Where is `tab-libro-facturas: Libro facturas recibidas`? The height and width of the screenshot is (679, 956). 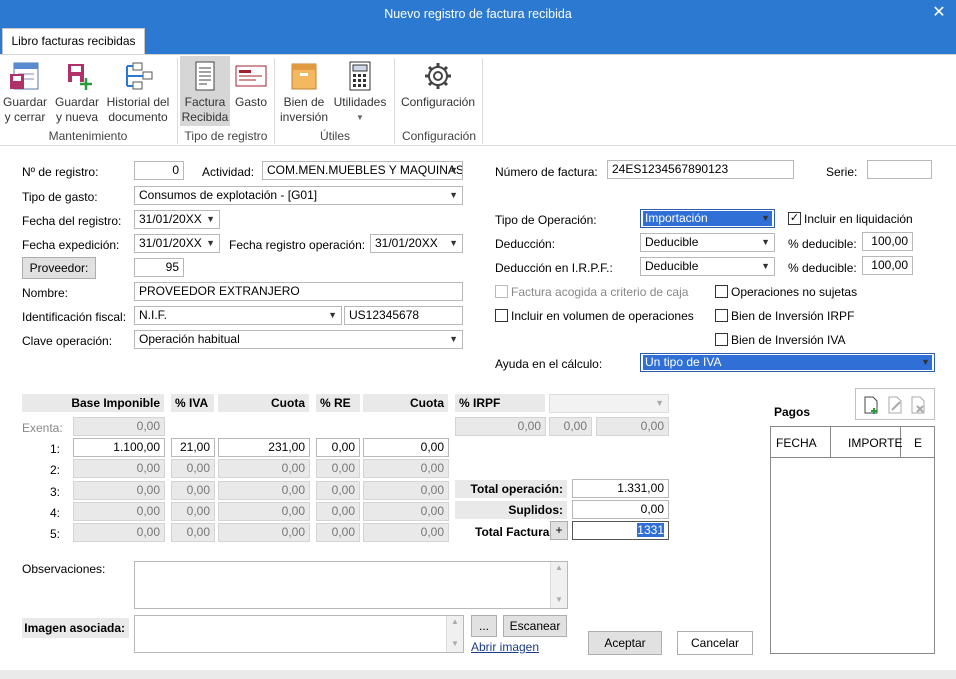
tab-libro-facturas: Libro facturas recibidas is located at coordinates (73, 41).